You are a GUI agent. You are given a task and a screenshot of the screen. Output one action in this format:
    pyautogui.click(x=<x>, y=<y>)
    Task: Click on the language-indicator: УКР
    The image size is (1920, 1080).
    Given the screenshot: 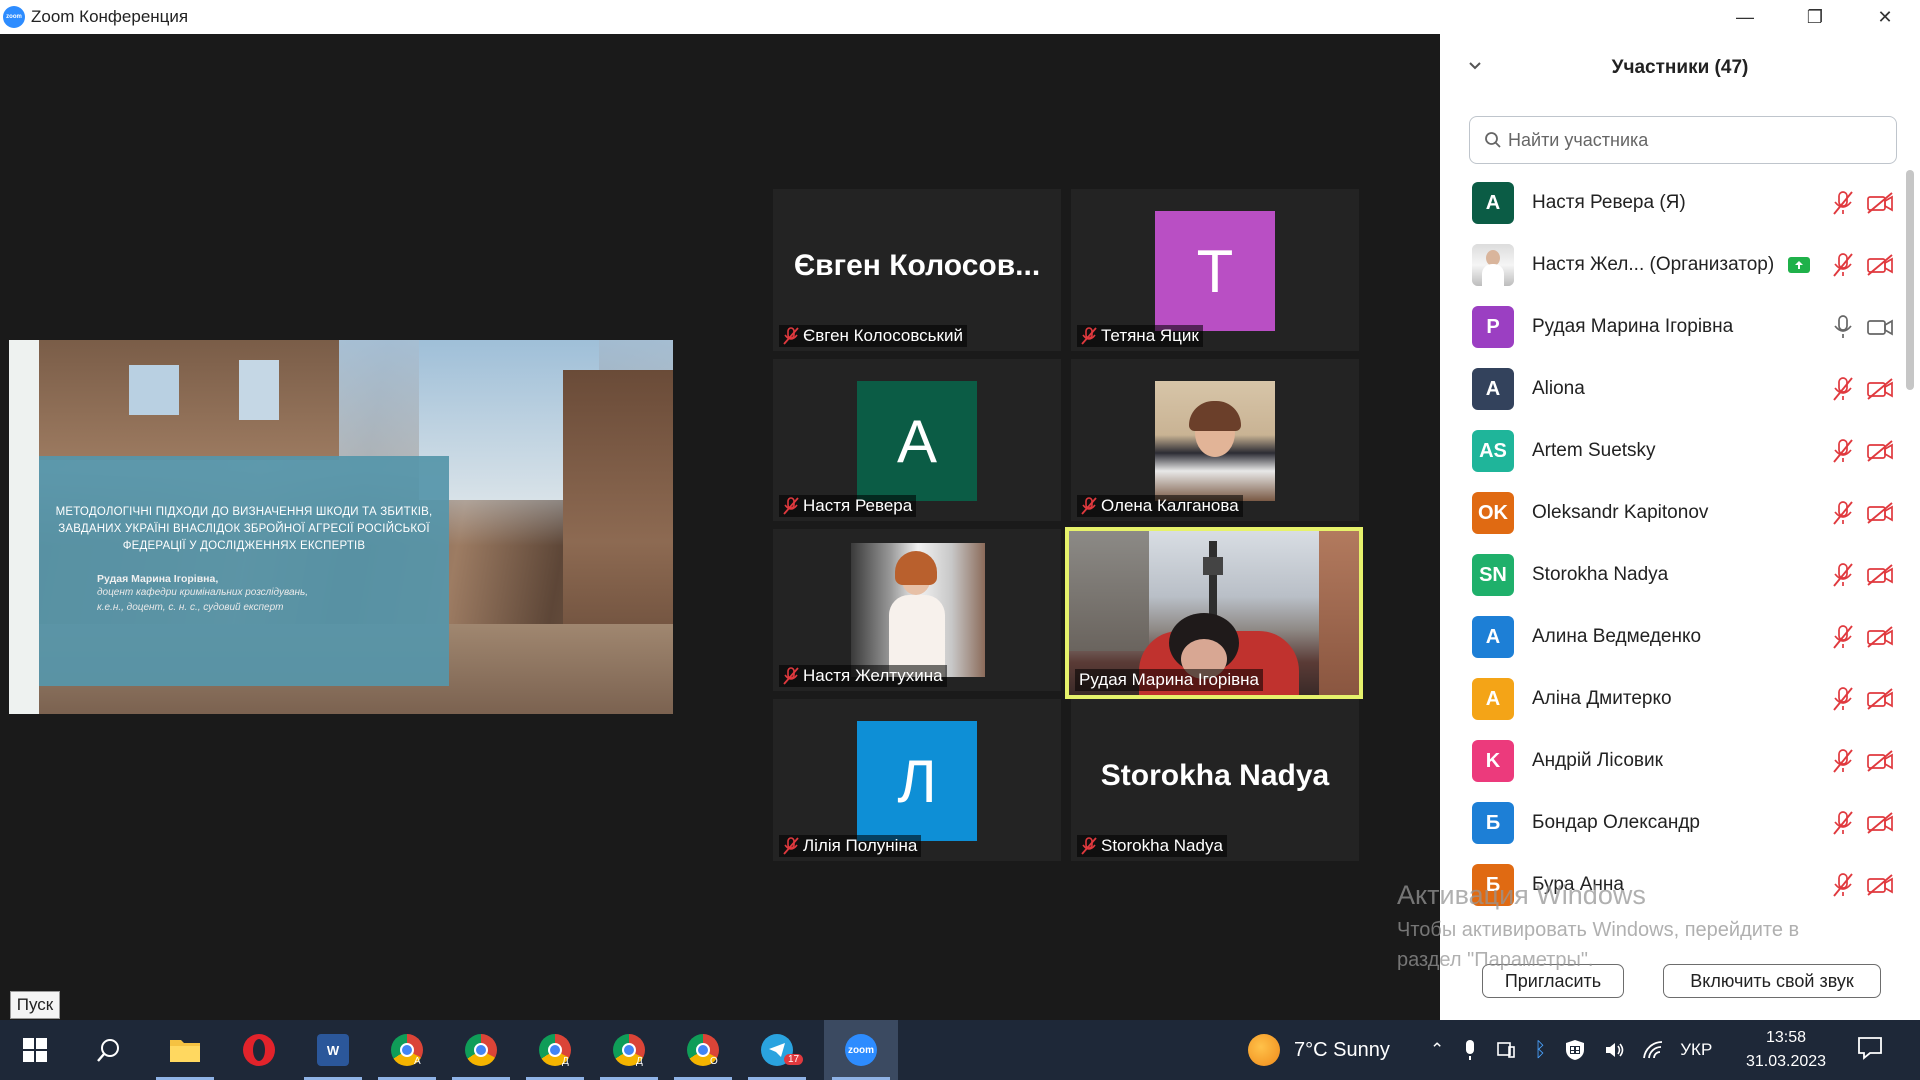 What is the action you would take?
    pyautogui.click(x=1696, y=1050)
    